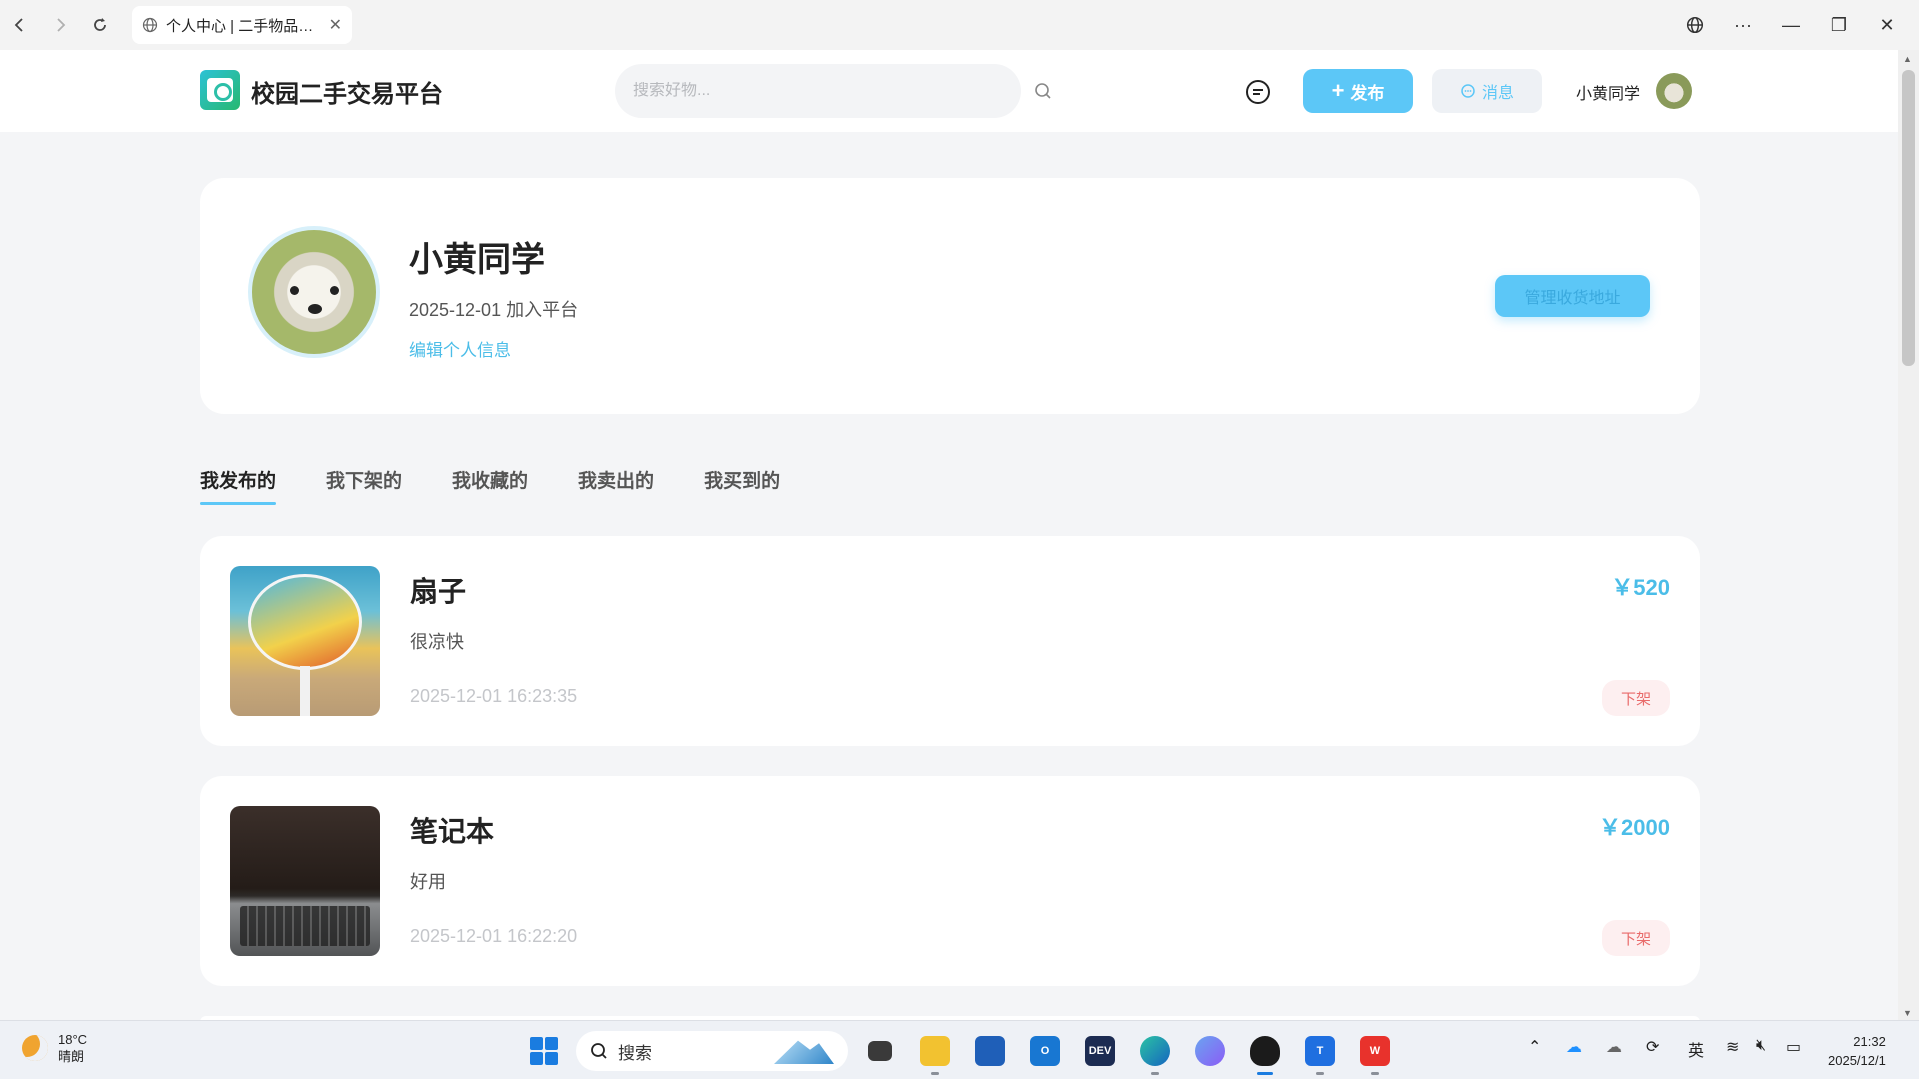 This screenshot has height=1079, width=1919. Describe the element at coordinates (1375, 1053) in the screenshot. I see `wps-icon: W` at that location.